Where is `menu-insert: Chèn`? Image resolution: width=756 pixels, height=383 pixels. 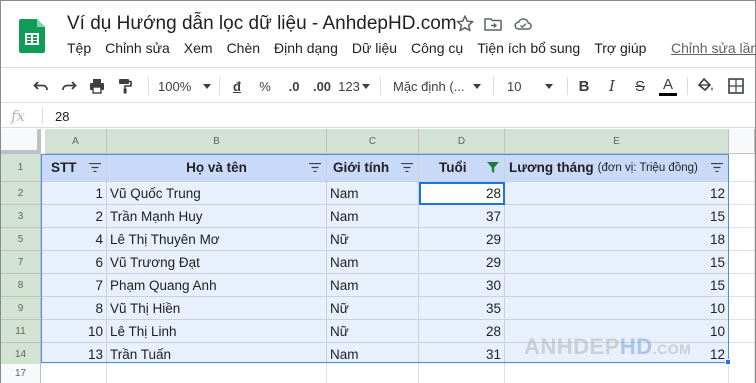 menu-insert: Chèn is located at coordinates (243, 48).